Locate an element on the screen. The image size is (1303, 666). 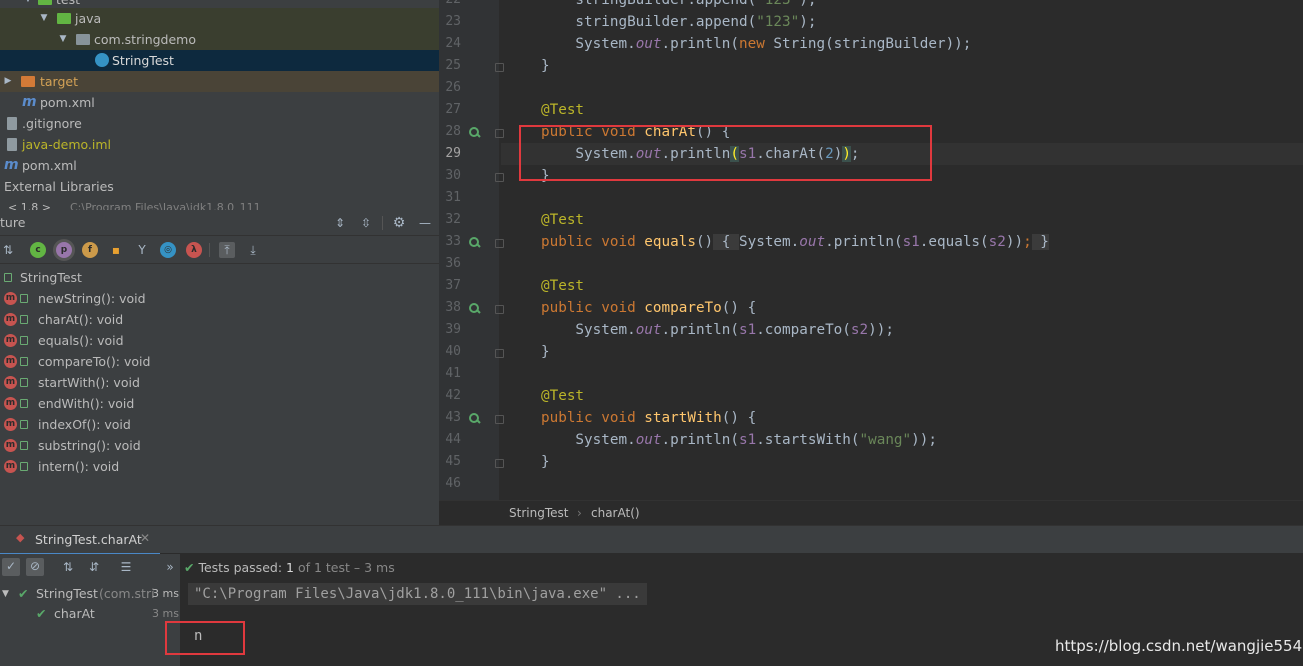
tree-item-stringtest: StringTest is located at coordinates (219, 60).